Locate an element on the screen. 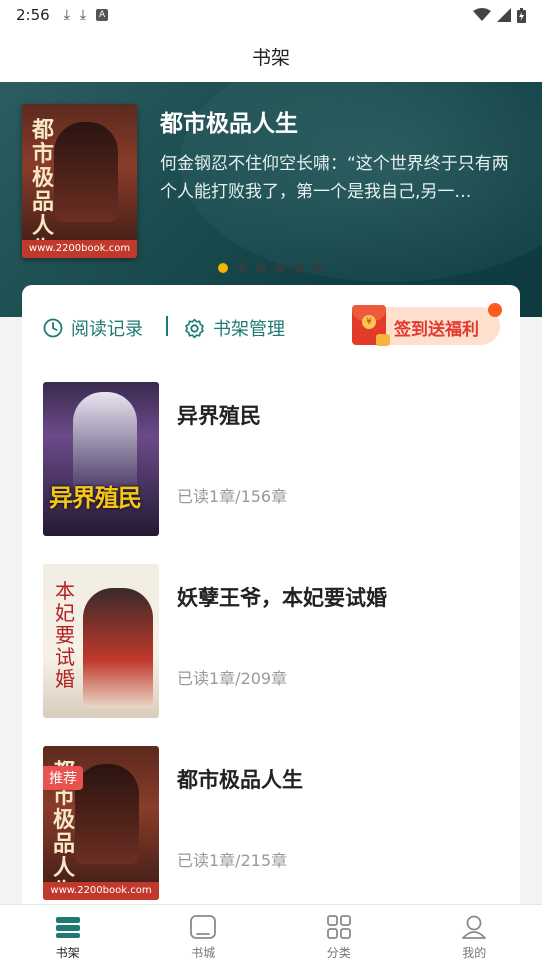 Image resolution: width=542 pixels, height=965 pixels. banner-title-wrap: 都市极品人生 is located at coordinates (229, 121).